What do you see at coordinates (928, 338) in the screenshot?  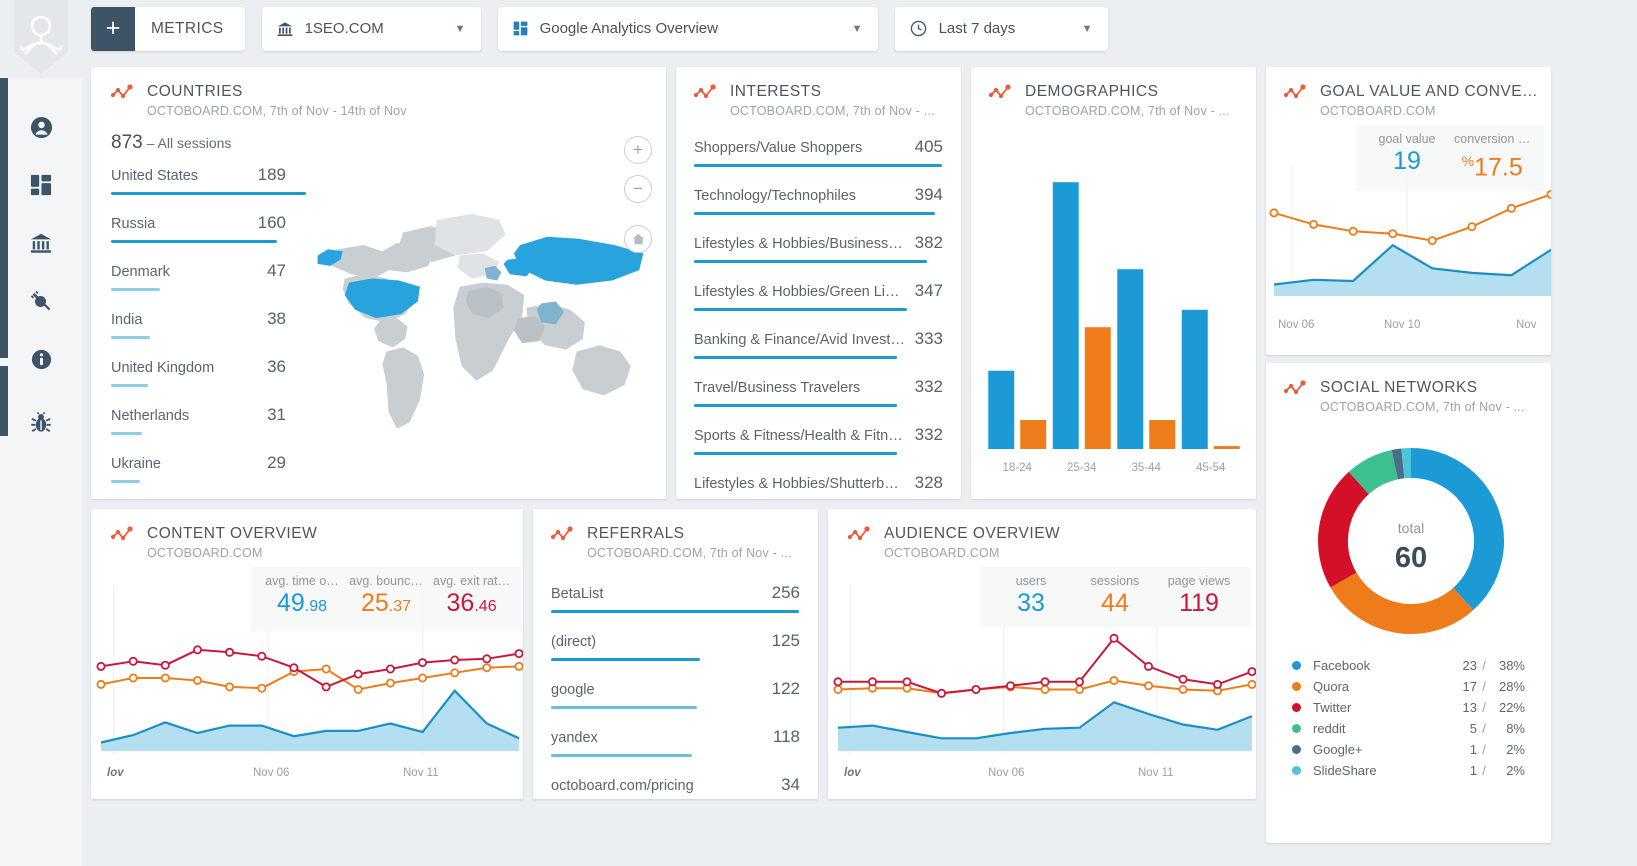 I see `list-item-value: 333` at bounding box center [928, 338].